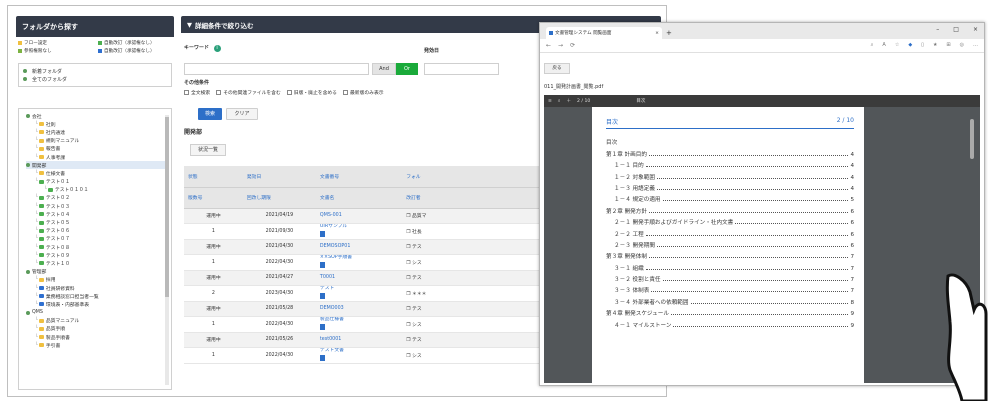  What do you see at coordinates (363, 92) in the screenshot?
I see `option-checkbox: 最新版のみ表示` at bounding box center [363, 92].